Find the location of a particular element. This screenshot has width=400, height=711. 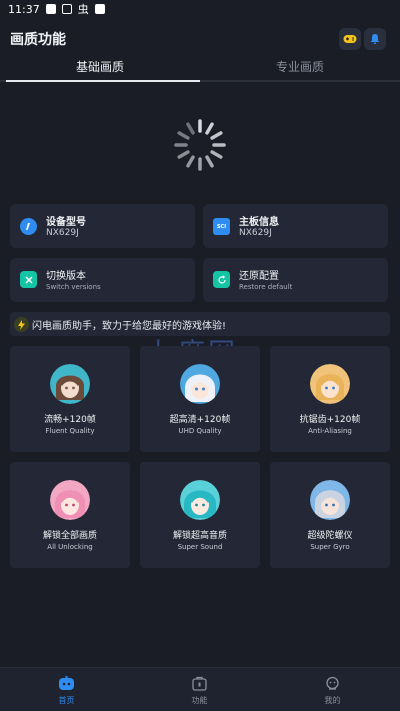

nav-item-home: 首页 is located at coordinates (66, 689).